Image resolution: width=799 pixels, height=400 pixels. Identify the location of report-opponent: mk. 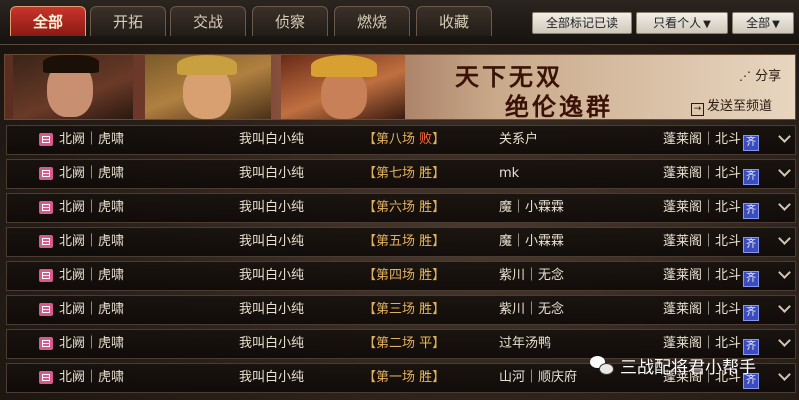
(509, 173).